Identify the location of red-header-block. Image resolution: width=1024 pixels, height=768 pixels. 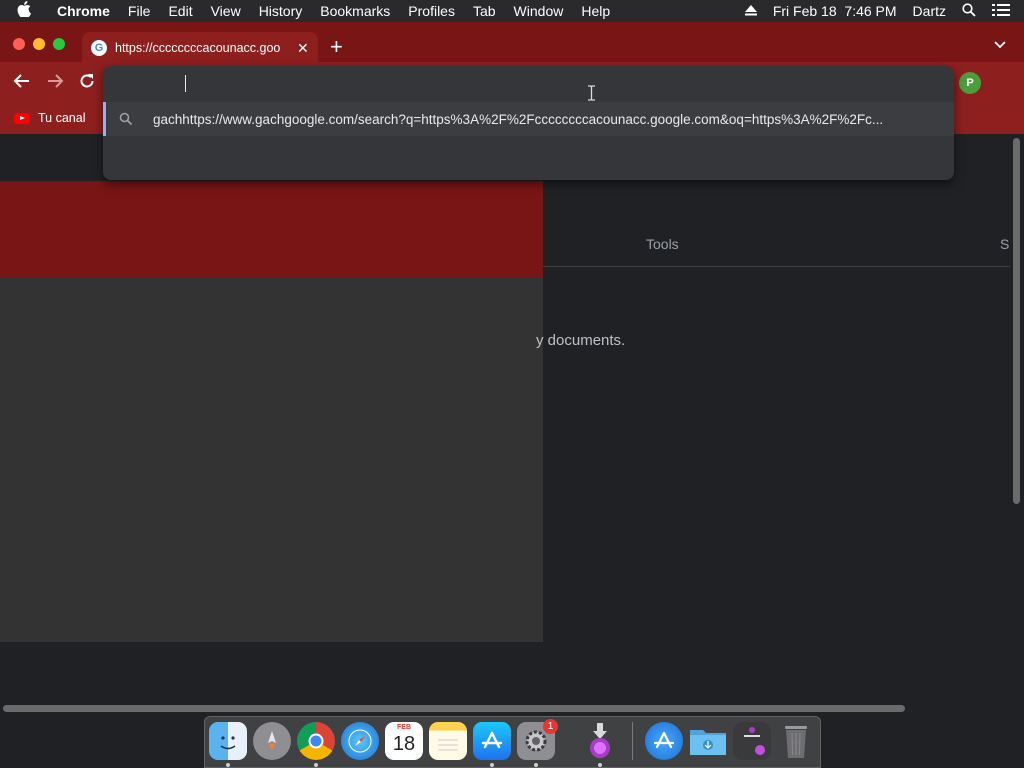
(271, 229).